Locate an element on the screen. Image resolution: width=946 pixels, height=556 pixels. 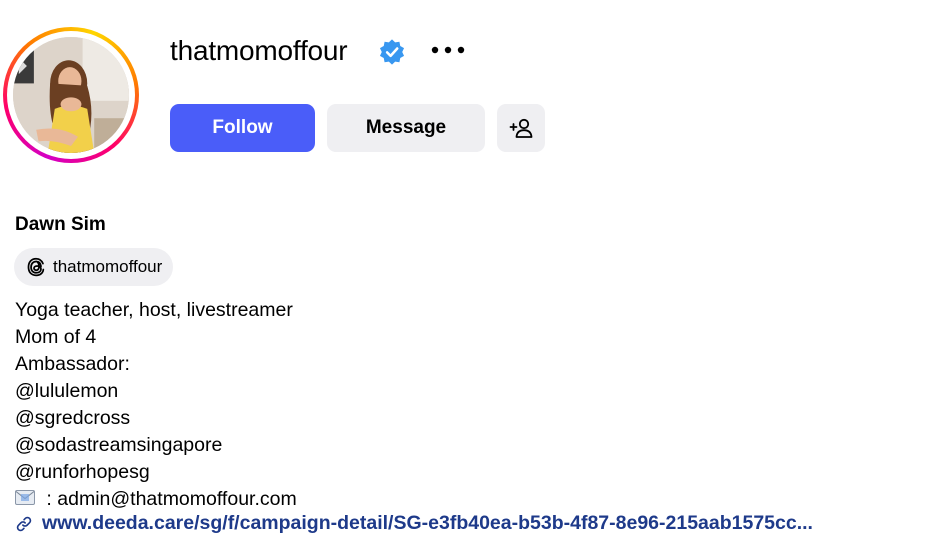
bio-mention-sgredcross: @sgredcross is located at coordinates (156, 418).